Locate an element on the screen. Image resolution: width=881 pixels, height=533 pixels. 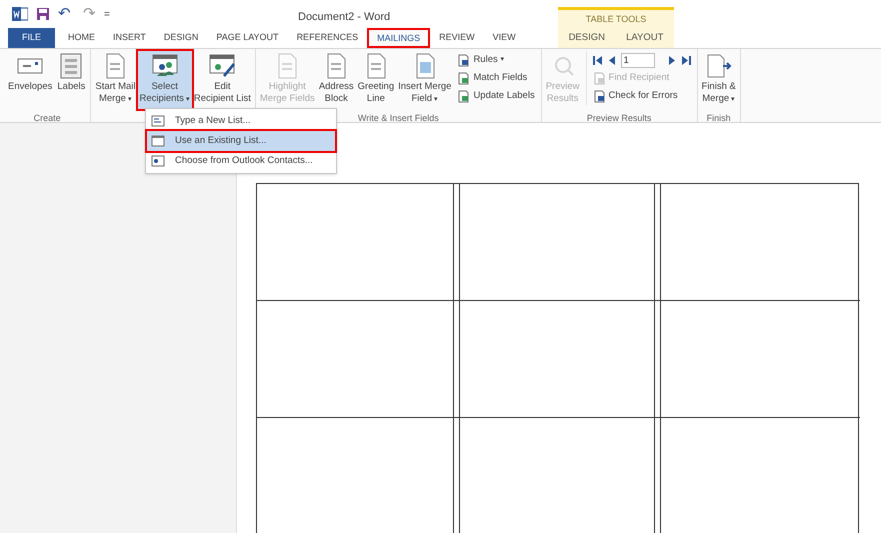
save-icon is located at coordinates (43, 14).